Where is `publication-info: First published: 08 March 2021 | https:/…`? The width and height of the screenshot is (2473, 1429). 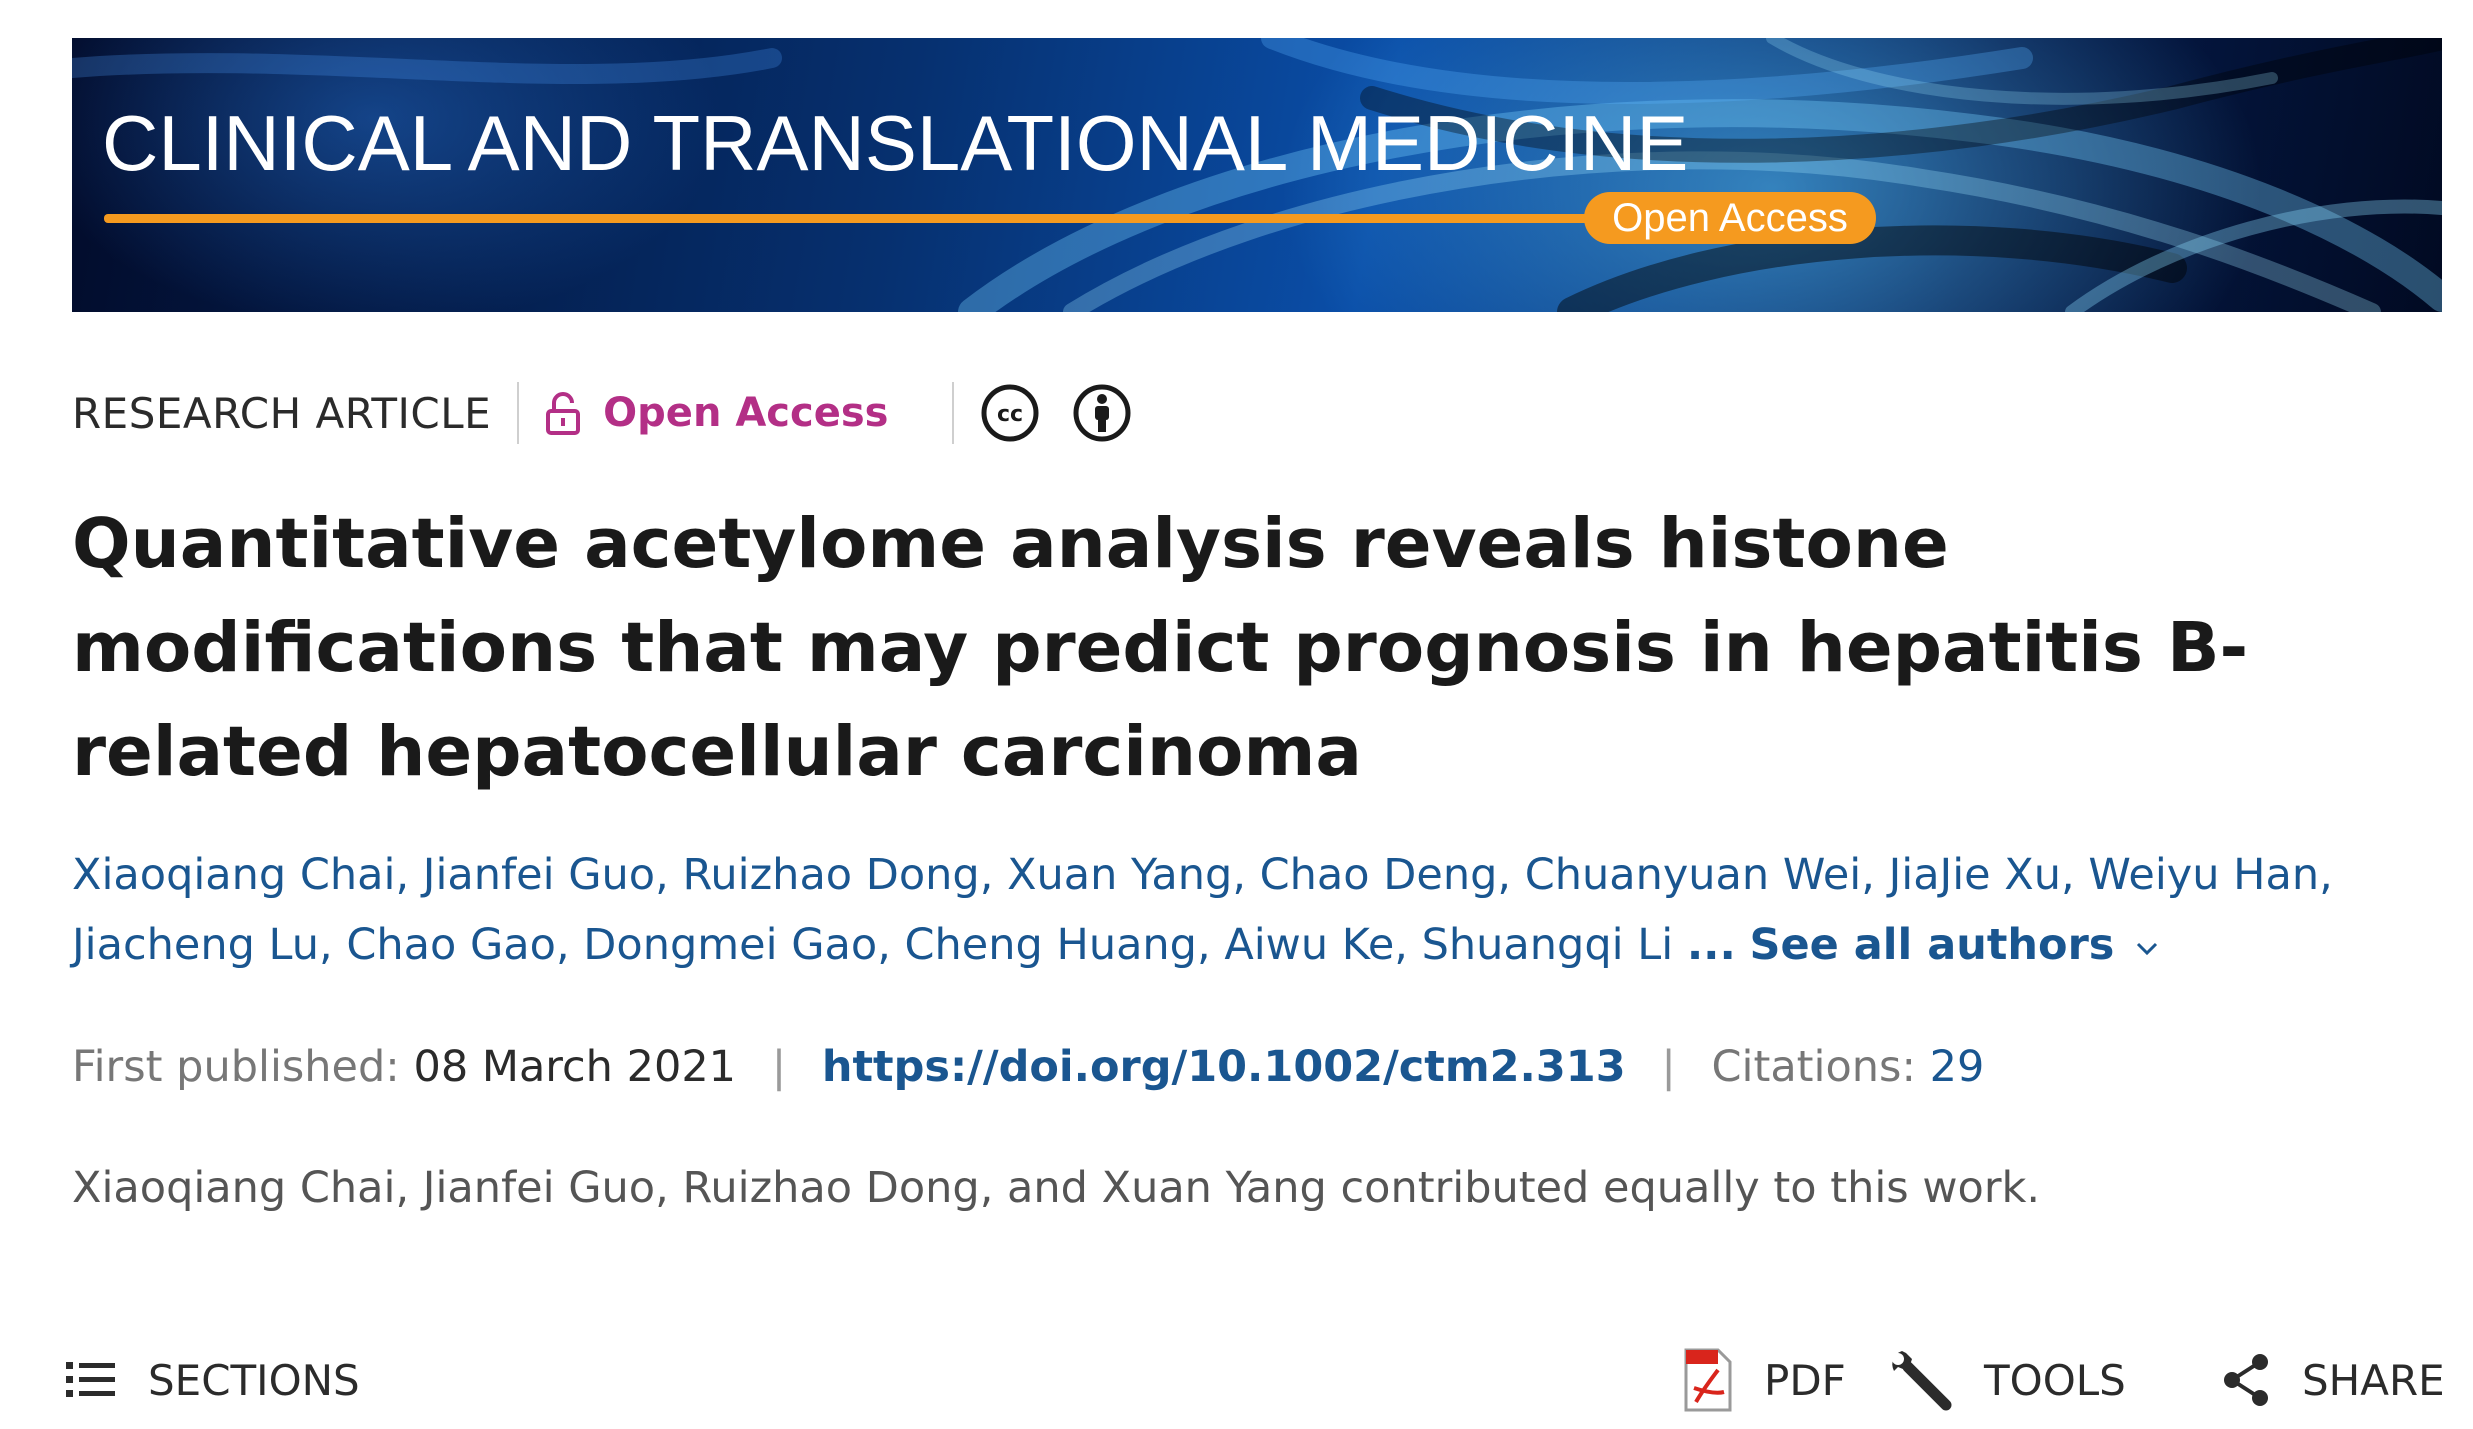 publication-info: First published: 08 March 2021 | https:/… is located at coordinates (1028, 1067).